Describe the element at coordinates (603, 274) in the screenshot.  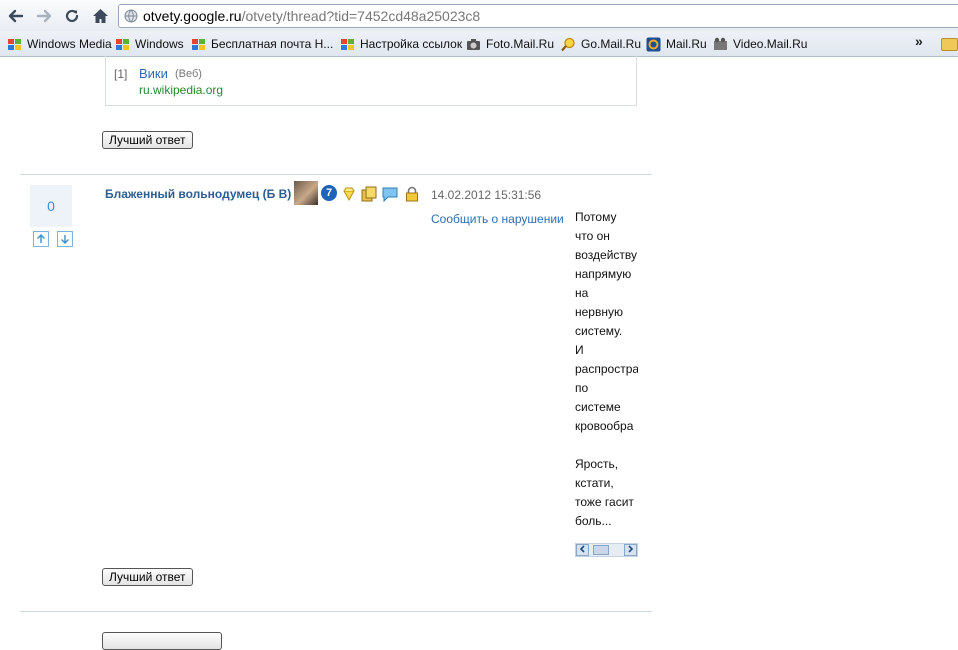
I see `answer-line: напрямую` at that location.